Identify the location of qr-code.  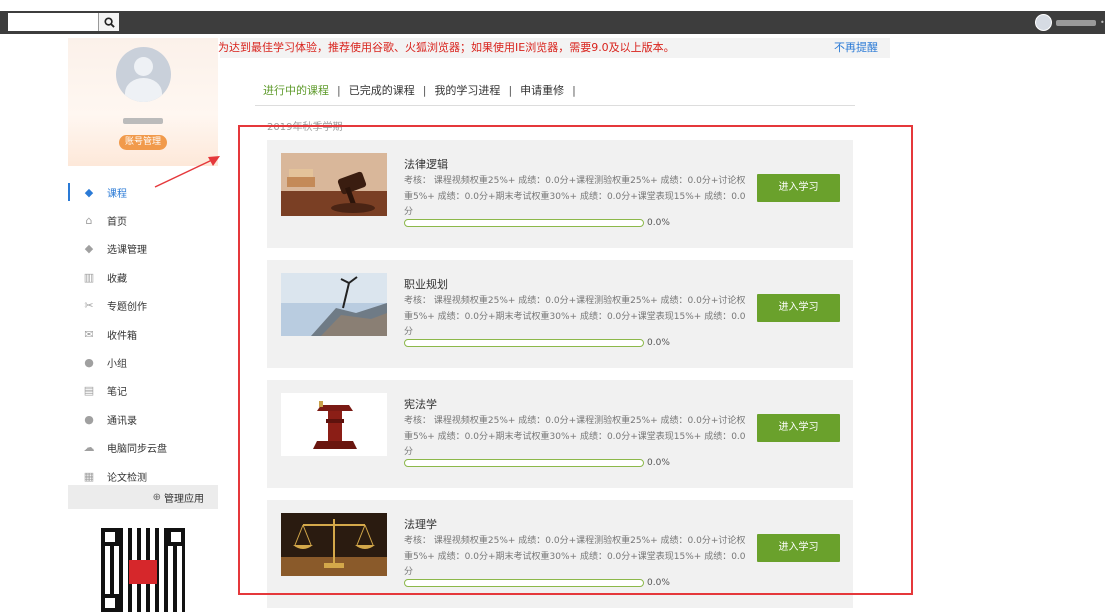
(143, 570).